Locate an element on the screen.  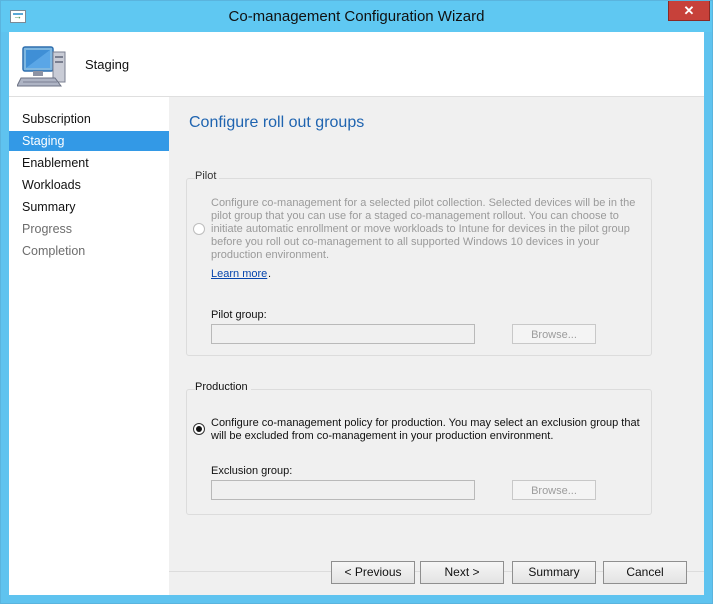
nav-item-completion: Completion is located at coordinates (54, 251).